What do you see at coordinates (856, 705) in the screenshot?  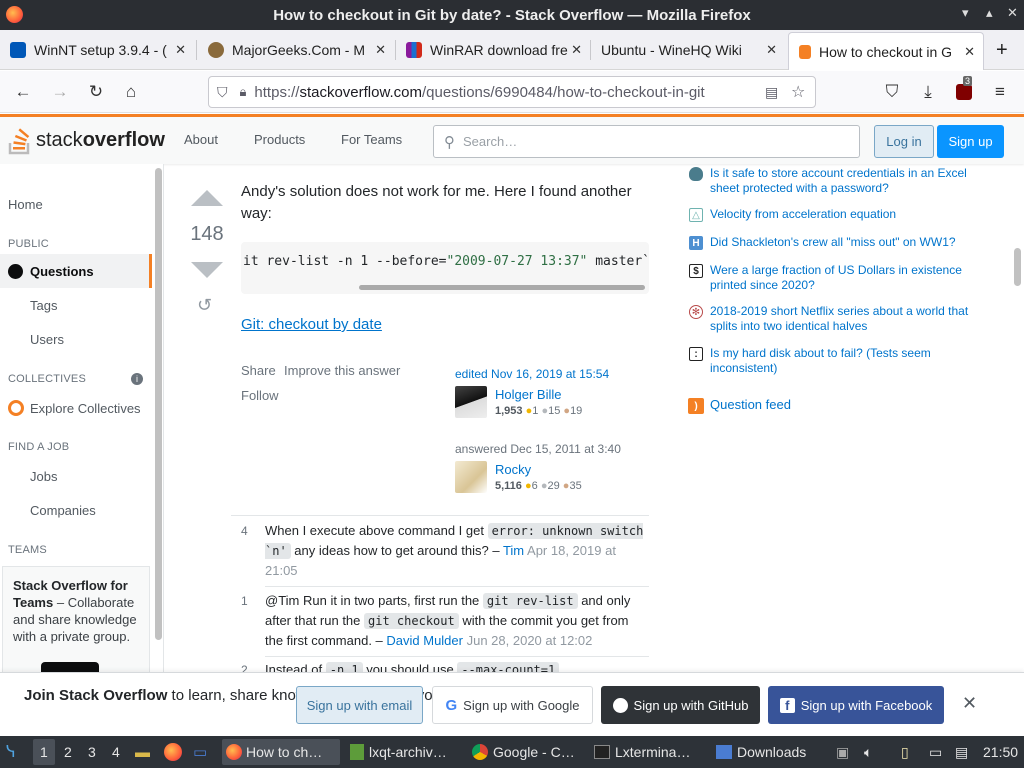 I see `signup-facebook-button: f Sign up with Facebook` at bounding box center [856, 705].